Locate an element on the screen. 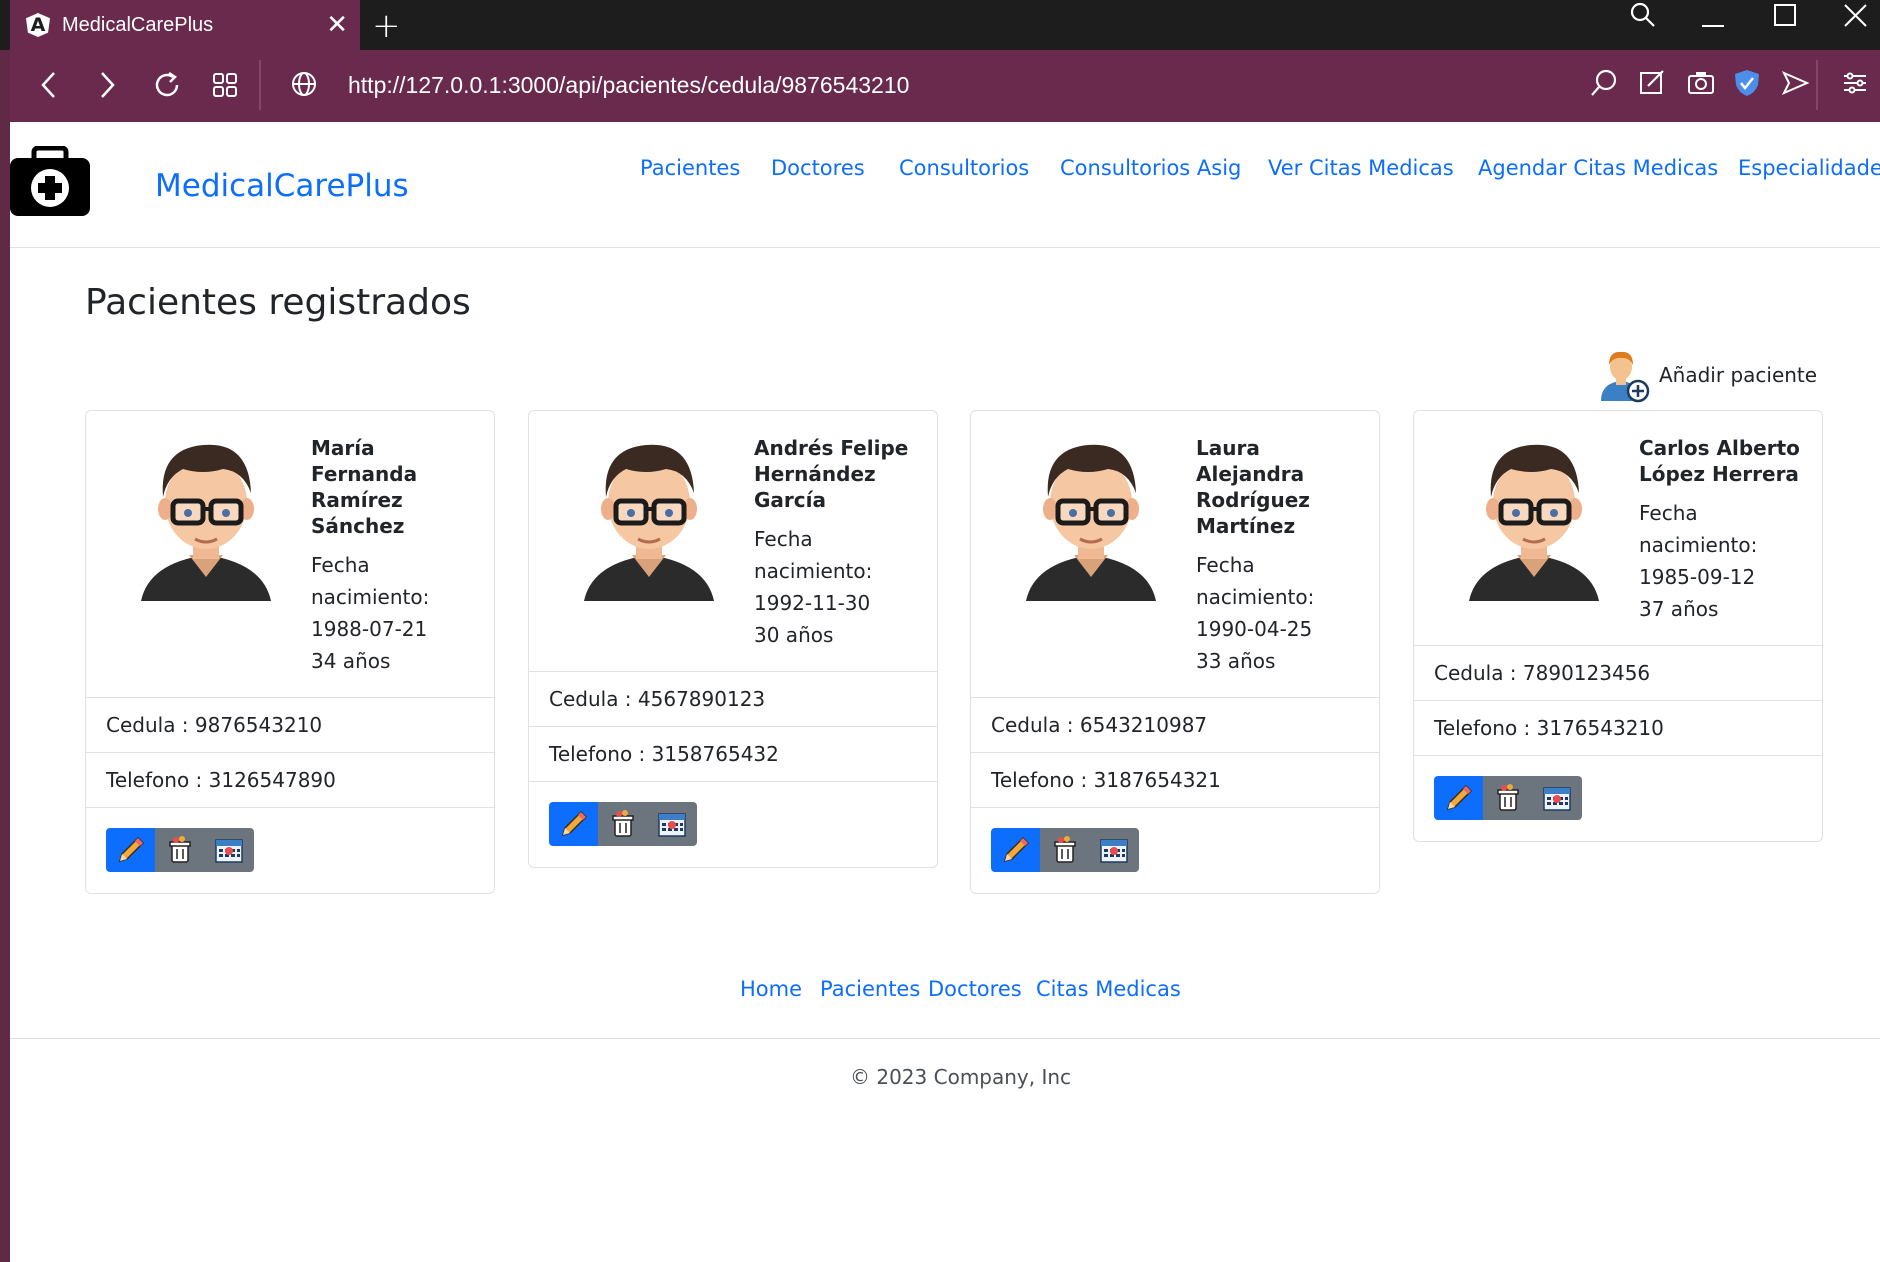 This screenshot has width=1880, height=1262. add-patient-label: Añadir paciente is located at coordinates (1738, 375).